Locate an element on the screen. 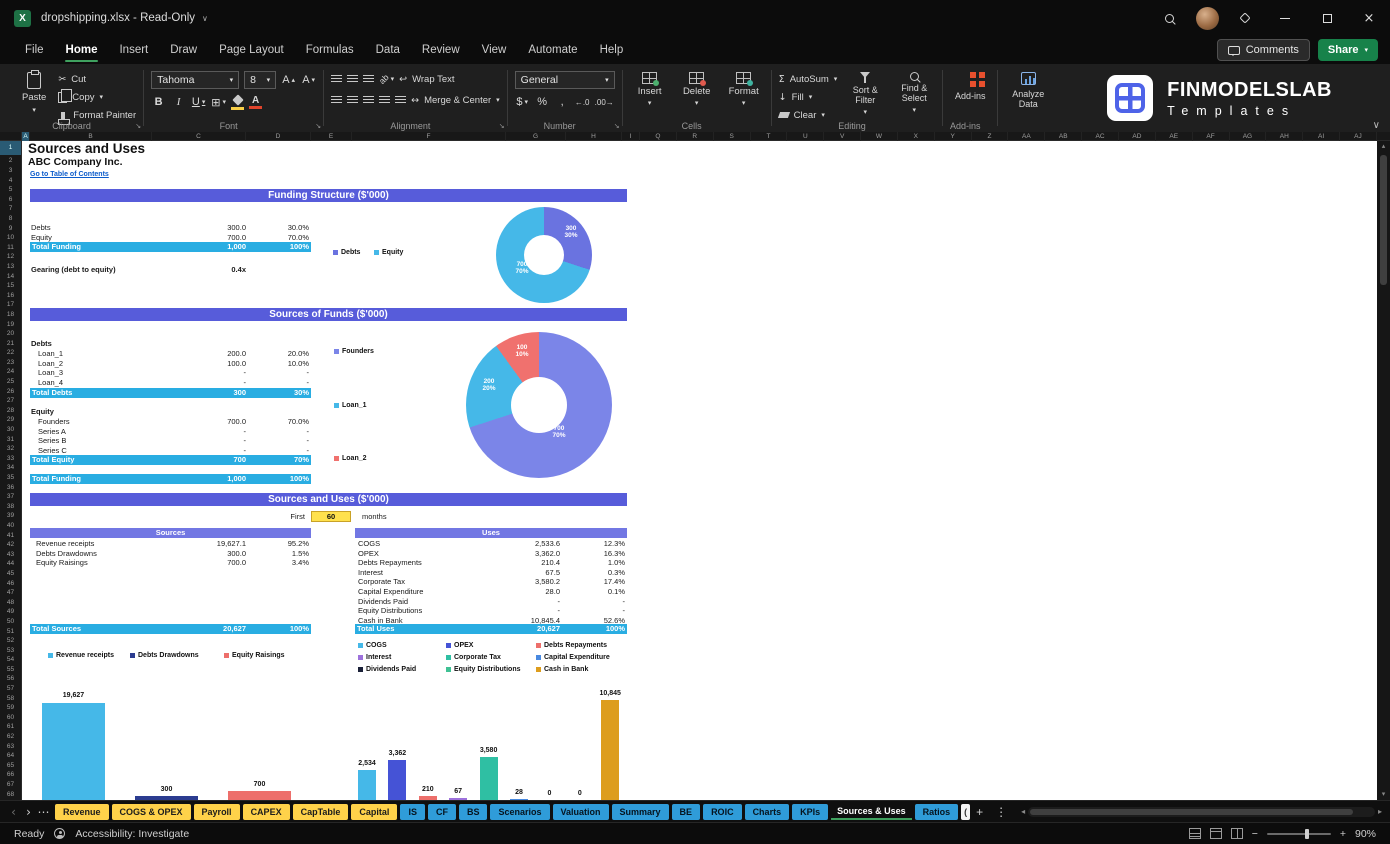  normal-view-button is located at coordinates (1194, 833).